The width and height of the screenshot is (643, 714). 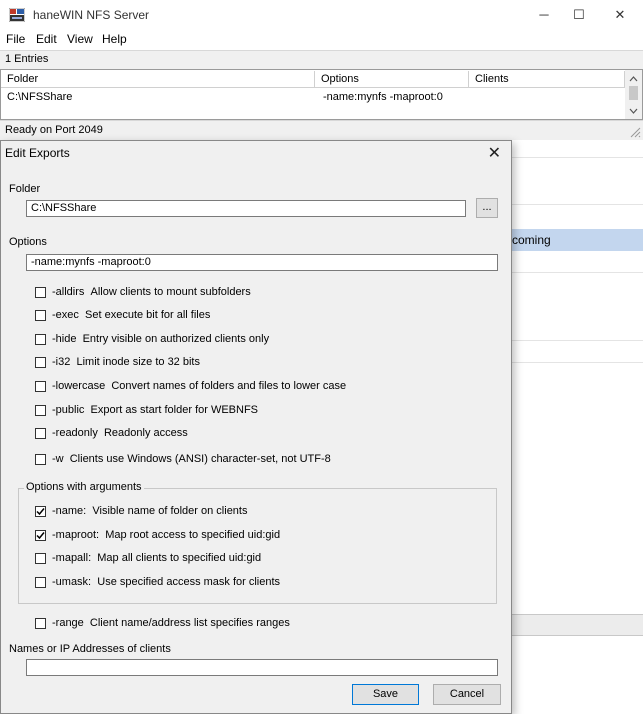 I want to click on option-flag: -i32, so click(x=61, y=362).